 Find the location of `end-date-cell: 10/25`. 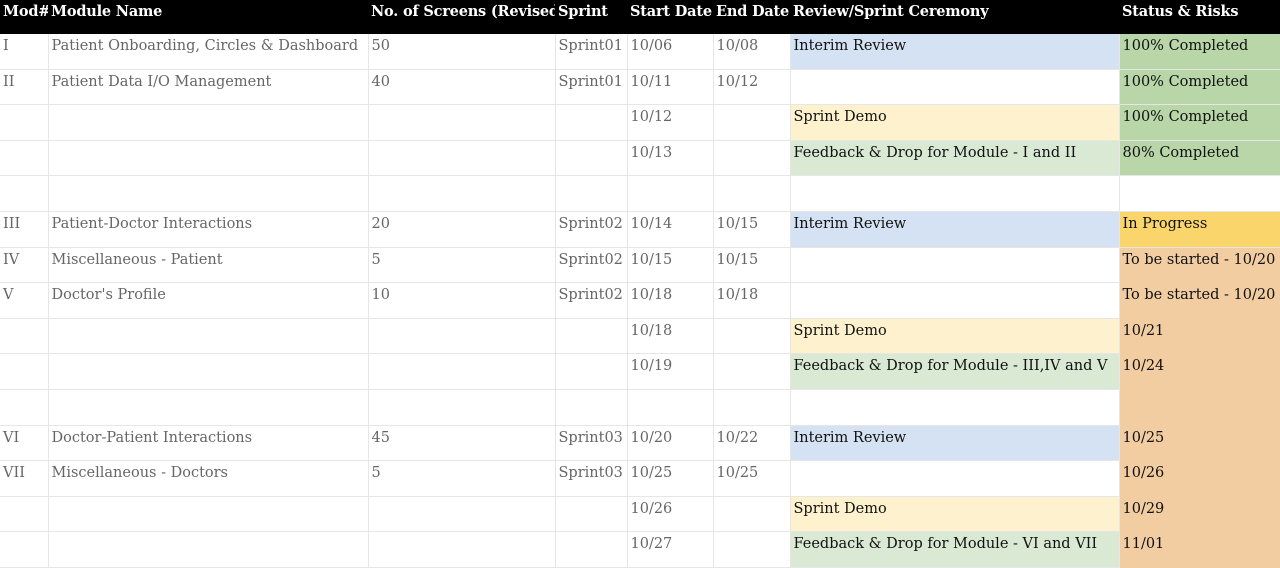

end-date-cell: 10/25 is located at coordinates (752, 478).